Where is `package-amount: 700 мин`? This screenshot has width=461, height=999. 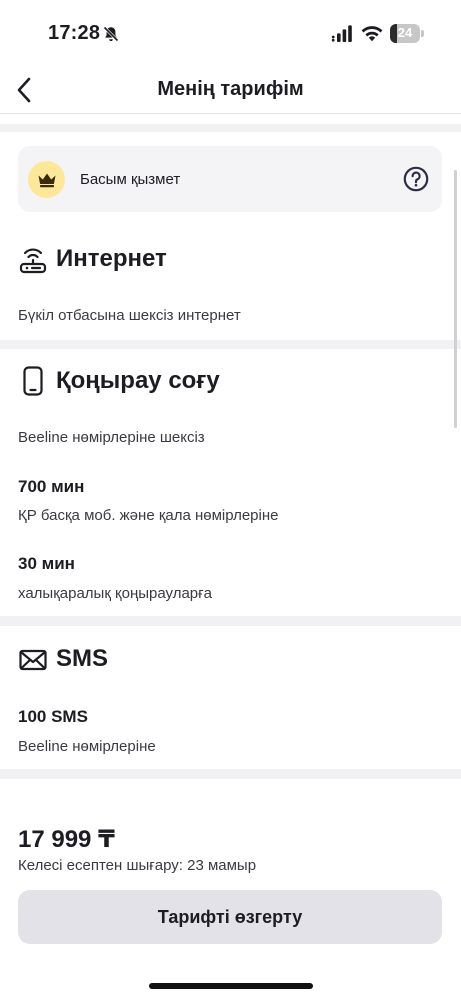
package-amount: 700 мин is located at coordinates (51, 486).